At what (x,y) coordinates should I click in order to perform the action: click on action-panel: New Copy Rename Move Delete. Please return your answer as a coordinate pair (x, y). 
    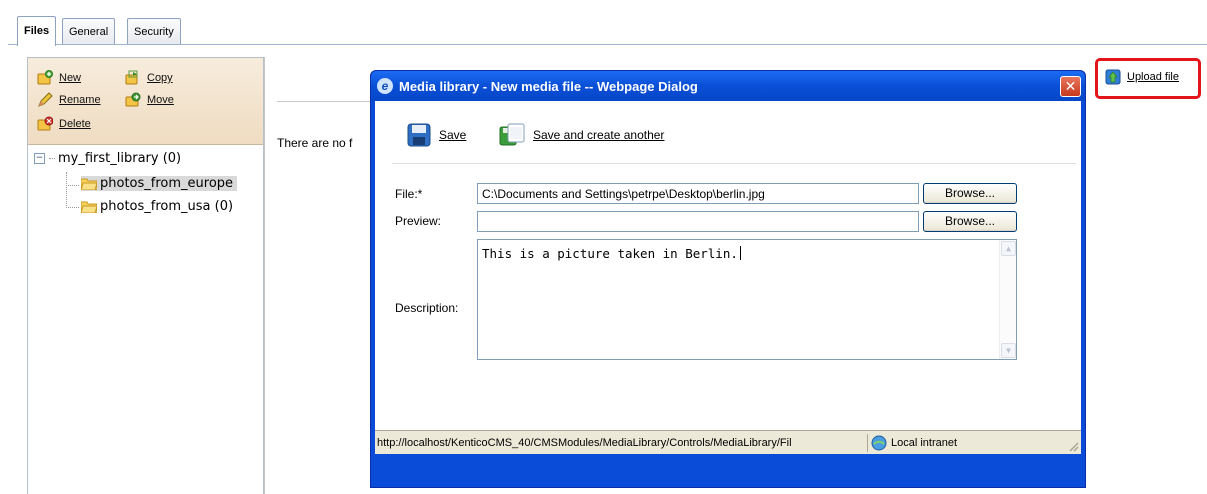
    Looking at the image, I should click on (145, 101).